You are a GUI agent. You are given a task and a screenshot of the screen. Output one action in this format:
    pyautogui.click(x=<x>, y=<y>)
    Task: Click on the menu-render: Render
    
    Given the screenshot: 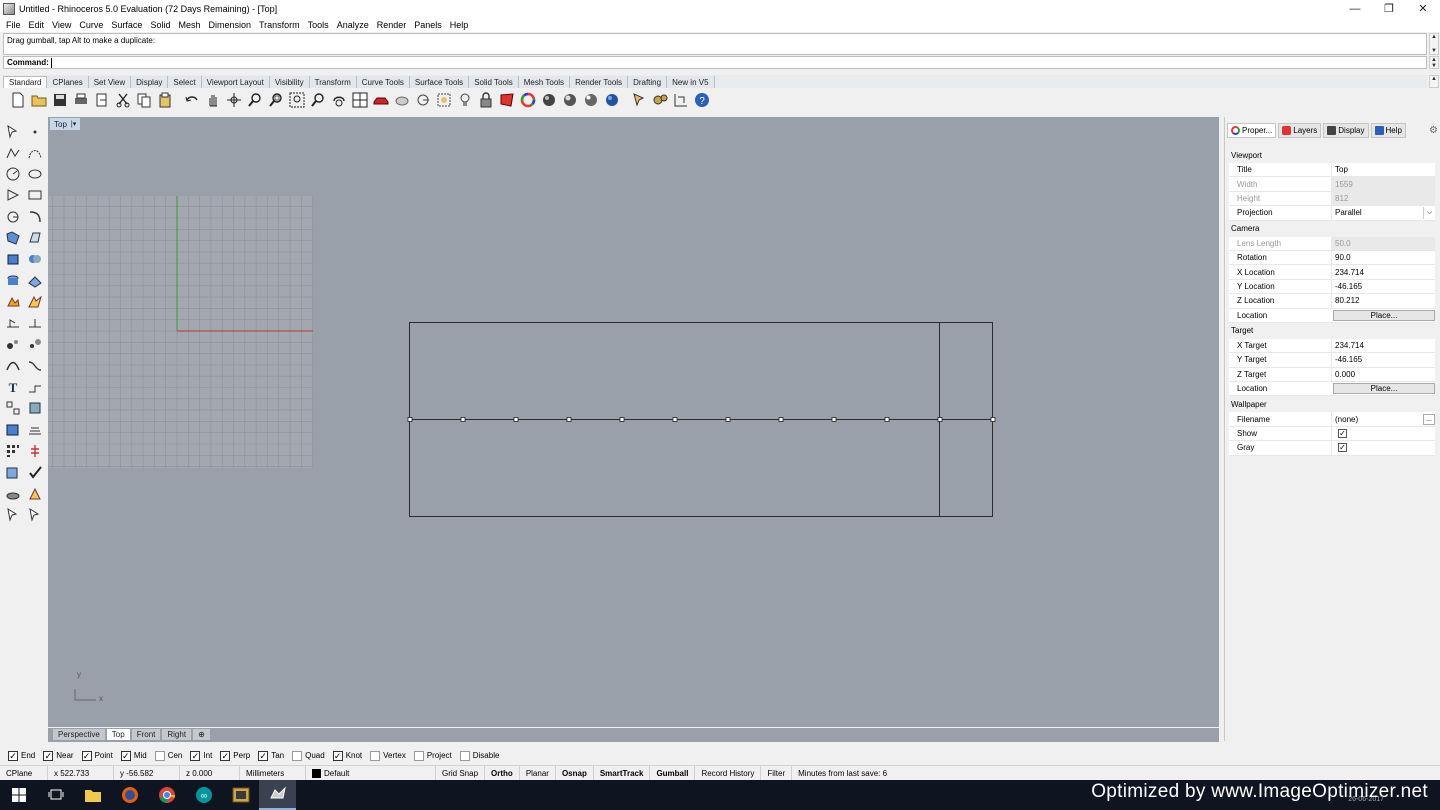 What is the action you would take?
    pyautogui.click(x=392, y=25)
    